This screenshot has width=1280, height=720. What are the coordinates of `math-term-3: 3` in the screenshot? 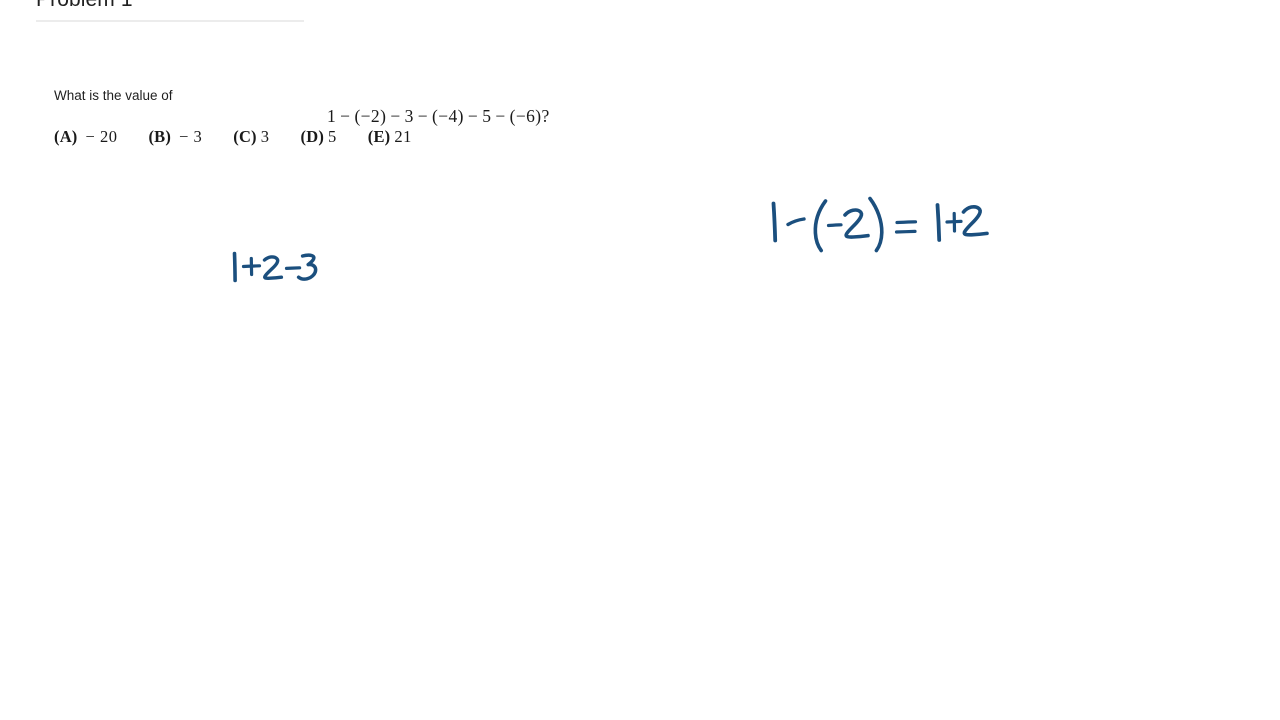 It's located at (409, 116).